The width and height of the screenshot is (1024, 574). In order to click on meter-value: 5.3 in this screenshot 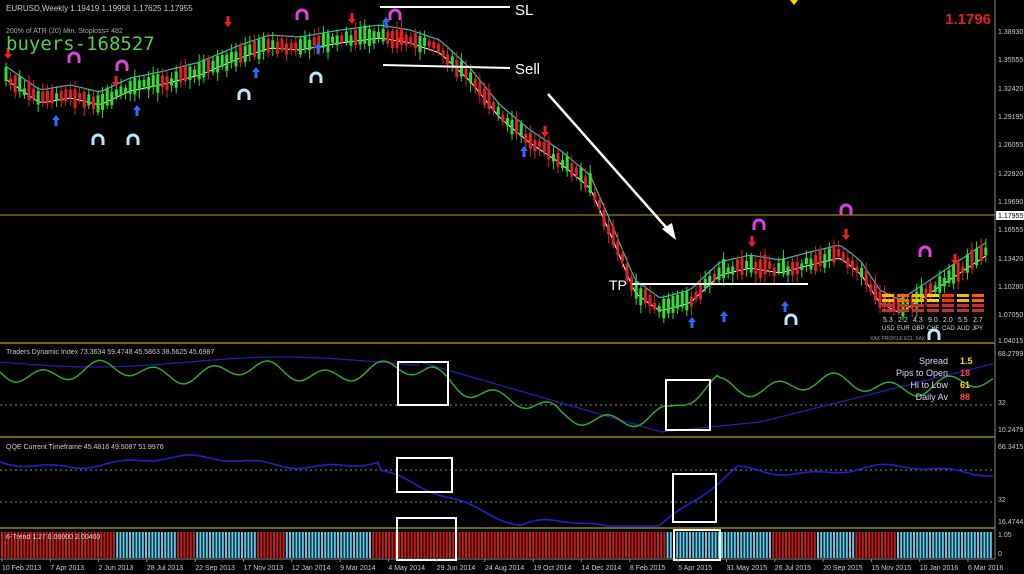, I will do `click(888, 320)`.